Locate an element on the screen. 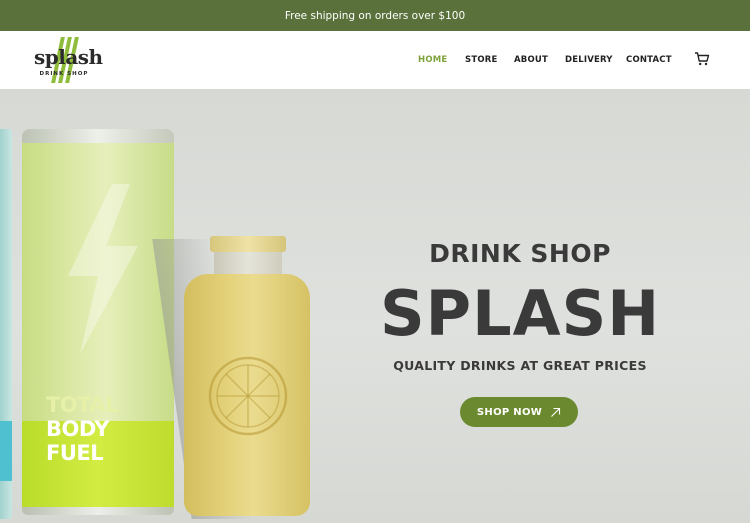 This screenshot has width=750, height=523. nav-item-home: HOME is located at coordinates (432, 60).